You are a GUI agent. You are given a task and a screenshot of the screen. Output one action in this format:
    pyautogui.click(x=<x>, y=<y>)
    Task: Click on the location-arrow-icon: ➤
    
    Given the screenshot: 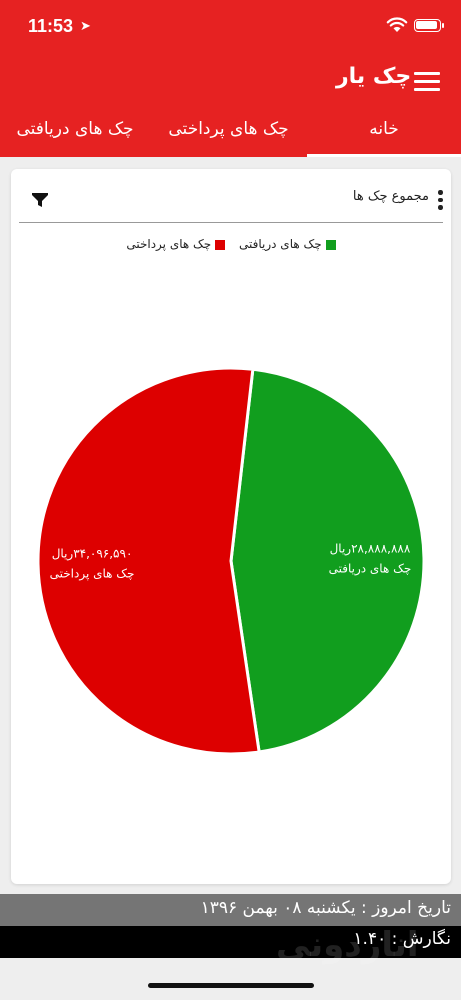 What is the action you would take?
    pyautogui.click(x=85, y=26)
    